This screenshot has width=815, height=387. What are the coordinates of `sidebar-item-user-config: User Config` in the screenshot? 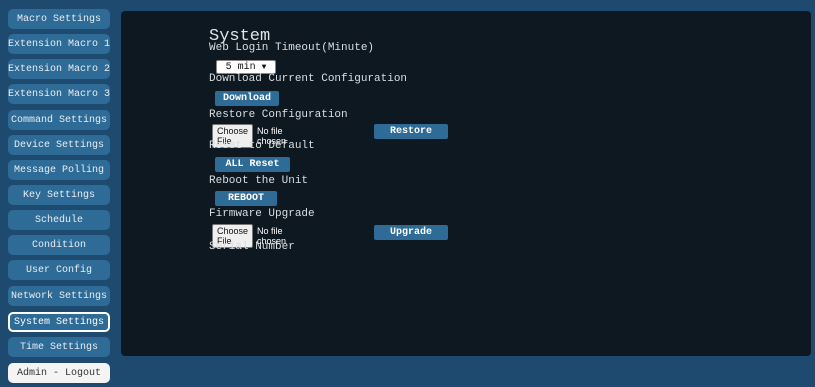 It's located at (59, 270).